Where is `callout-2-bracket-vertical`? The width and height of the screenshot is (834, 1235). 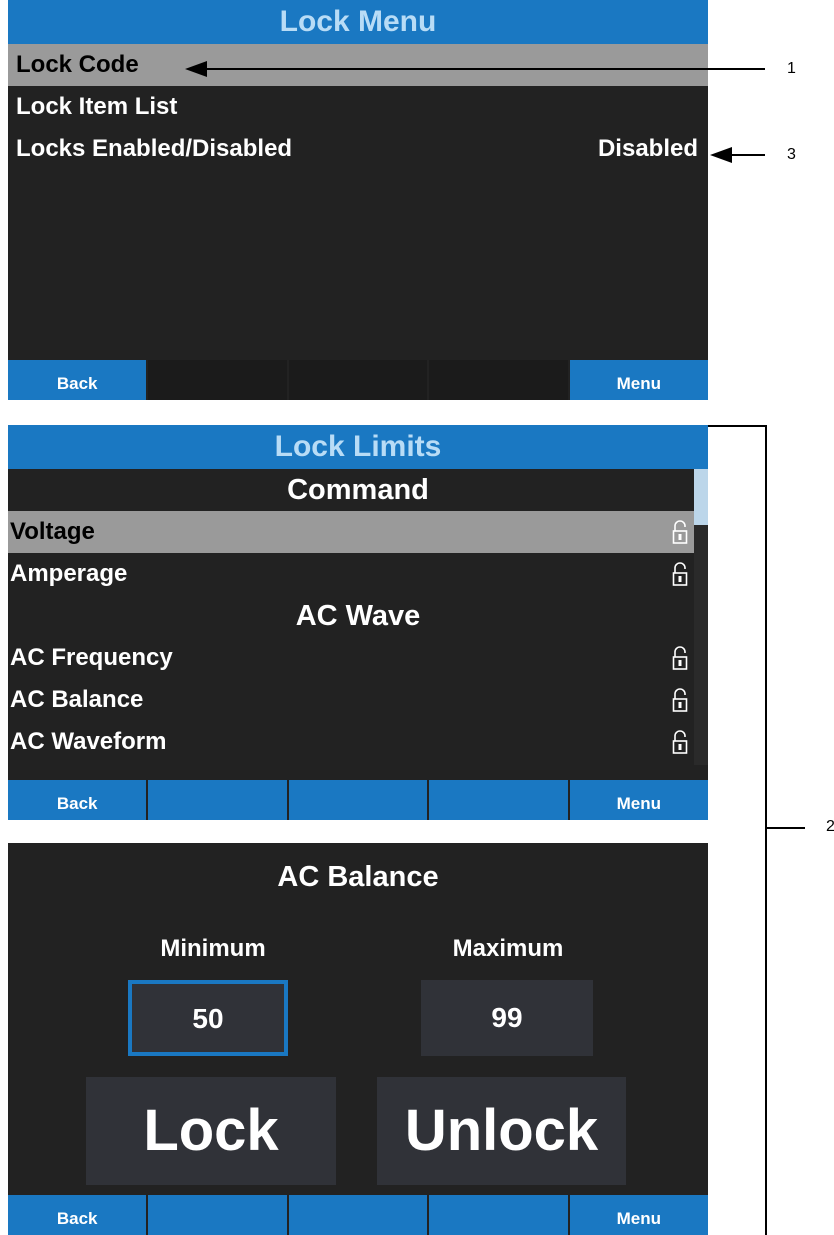 callout-2-bracket-vertical is located at coordinates (766, 830).